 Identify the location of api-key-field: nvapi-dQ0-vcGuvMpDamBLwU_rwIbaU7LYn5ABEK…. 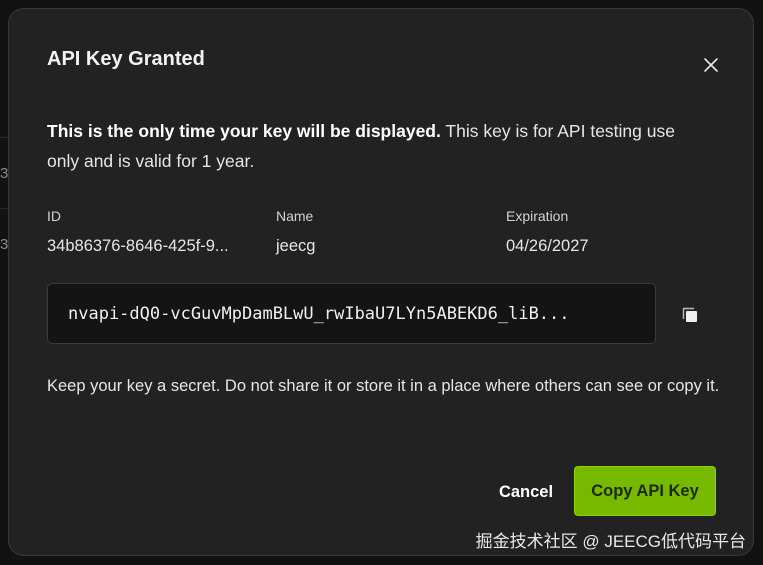
(351, 313).